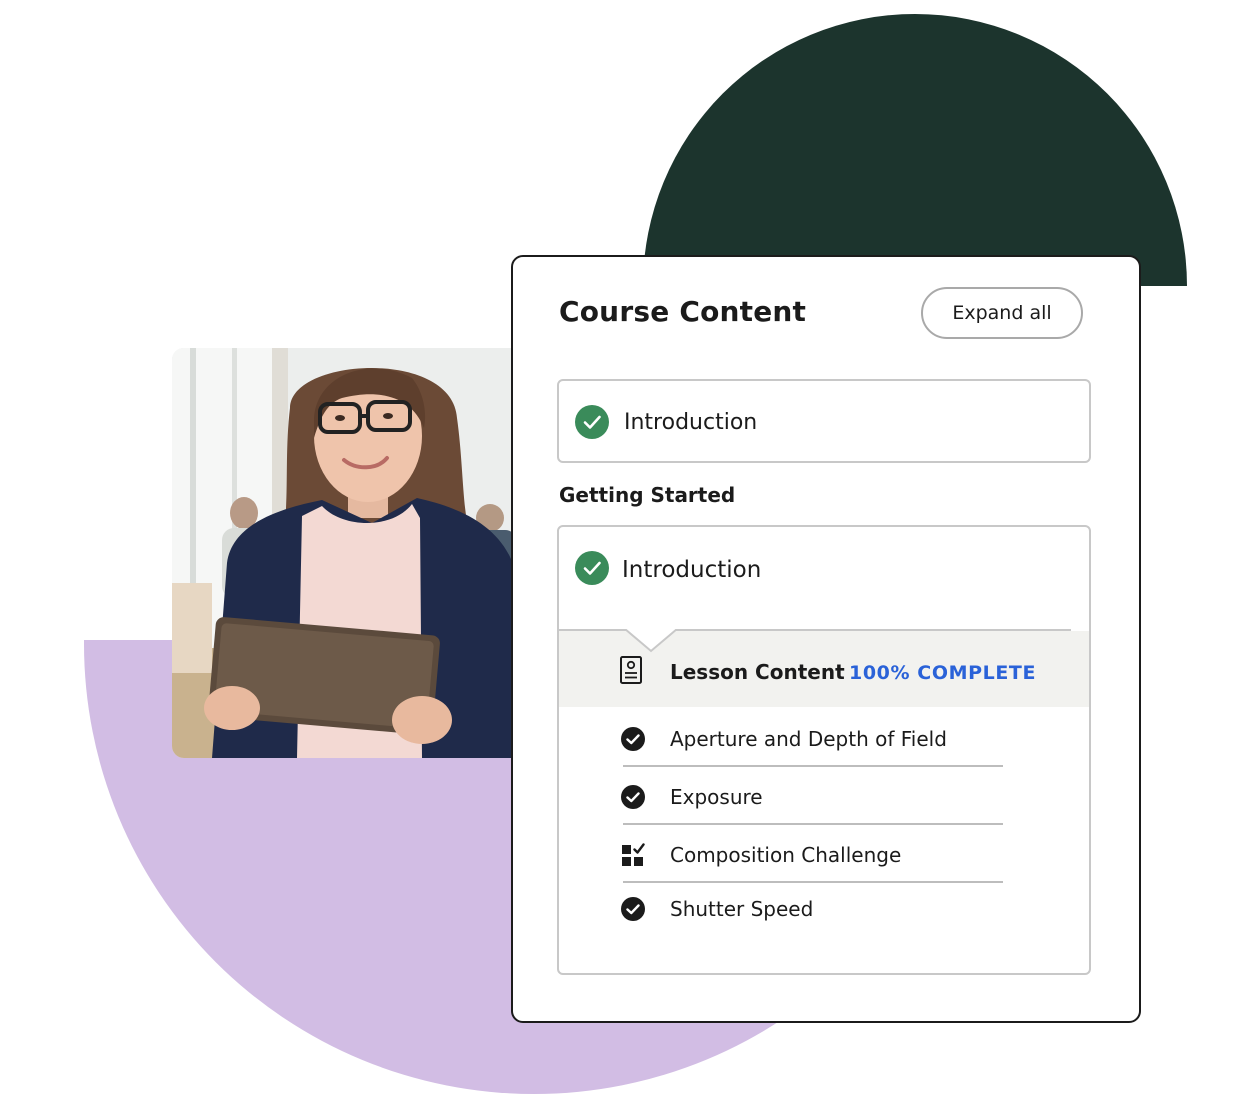 The width and height of the screenshot is (1248, 1100). Describe the element at coordinates (812, 797) in the screenshot. I see `lesson-item: Exposure` at that location.